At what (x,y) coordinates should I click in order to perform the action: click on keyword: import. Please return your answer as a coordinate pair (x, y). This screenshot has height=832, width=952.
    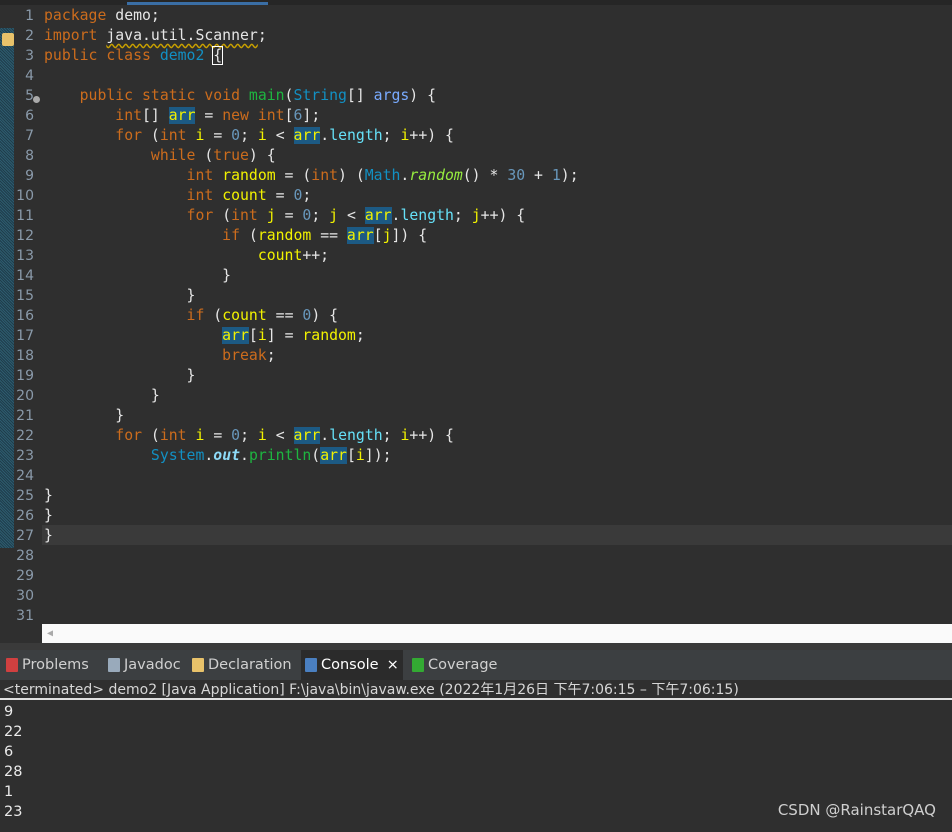
    Looking at the image, I should click on (75, 35).